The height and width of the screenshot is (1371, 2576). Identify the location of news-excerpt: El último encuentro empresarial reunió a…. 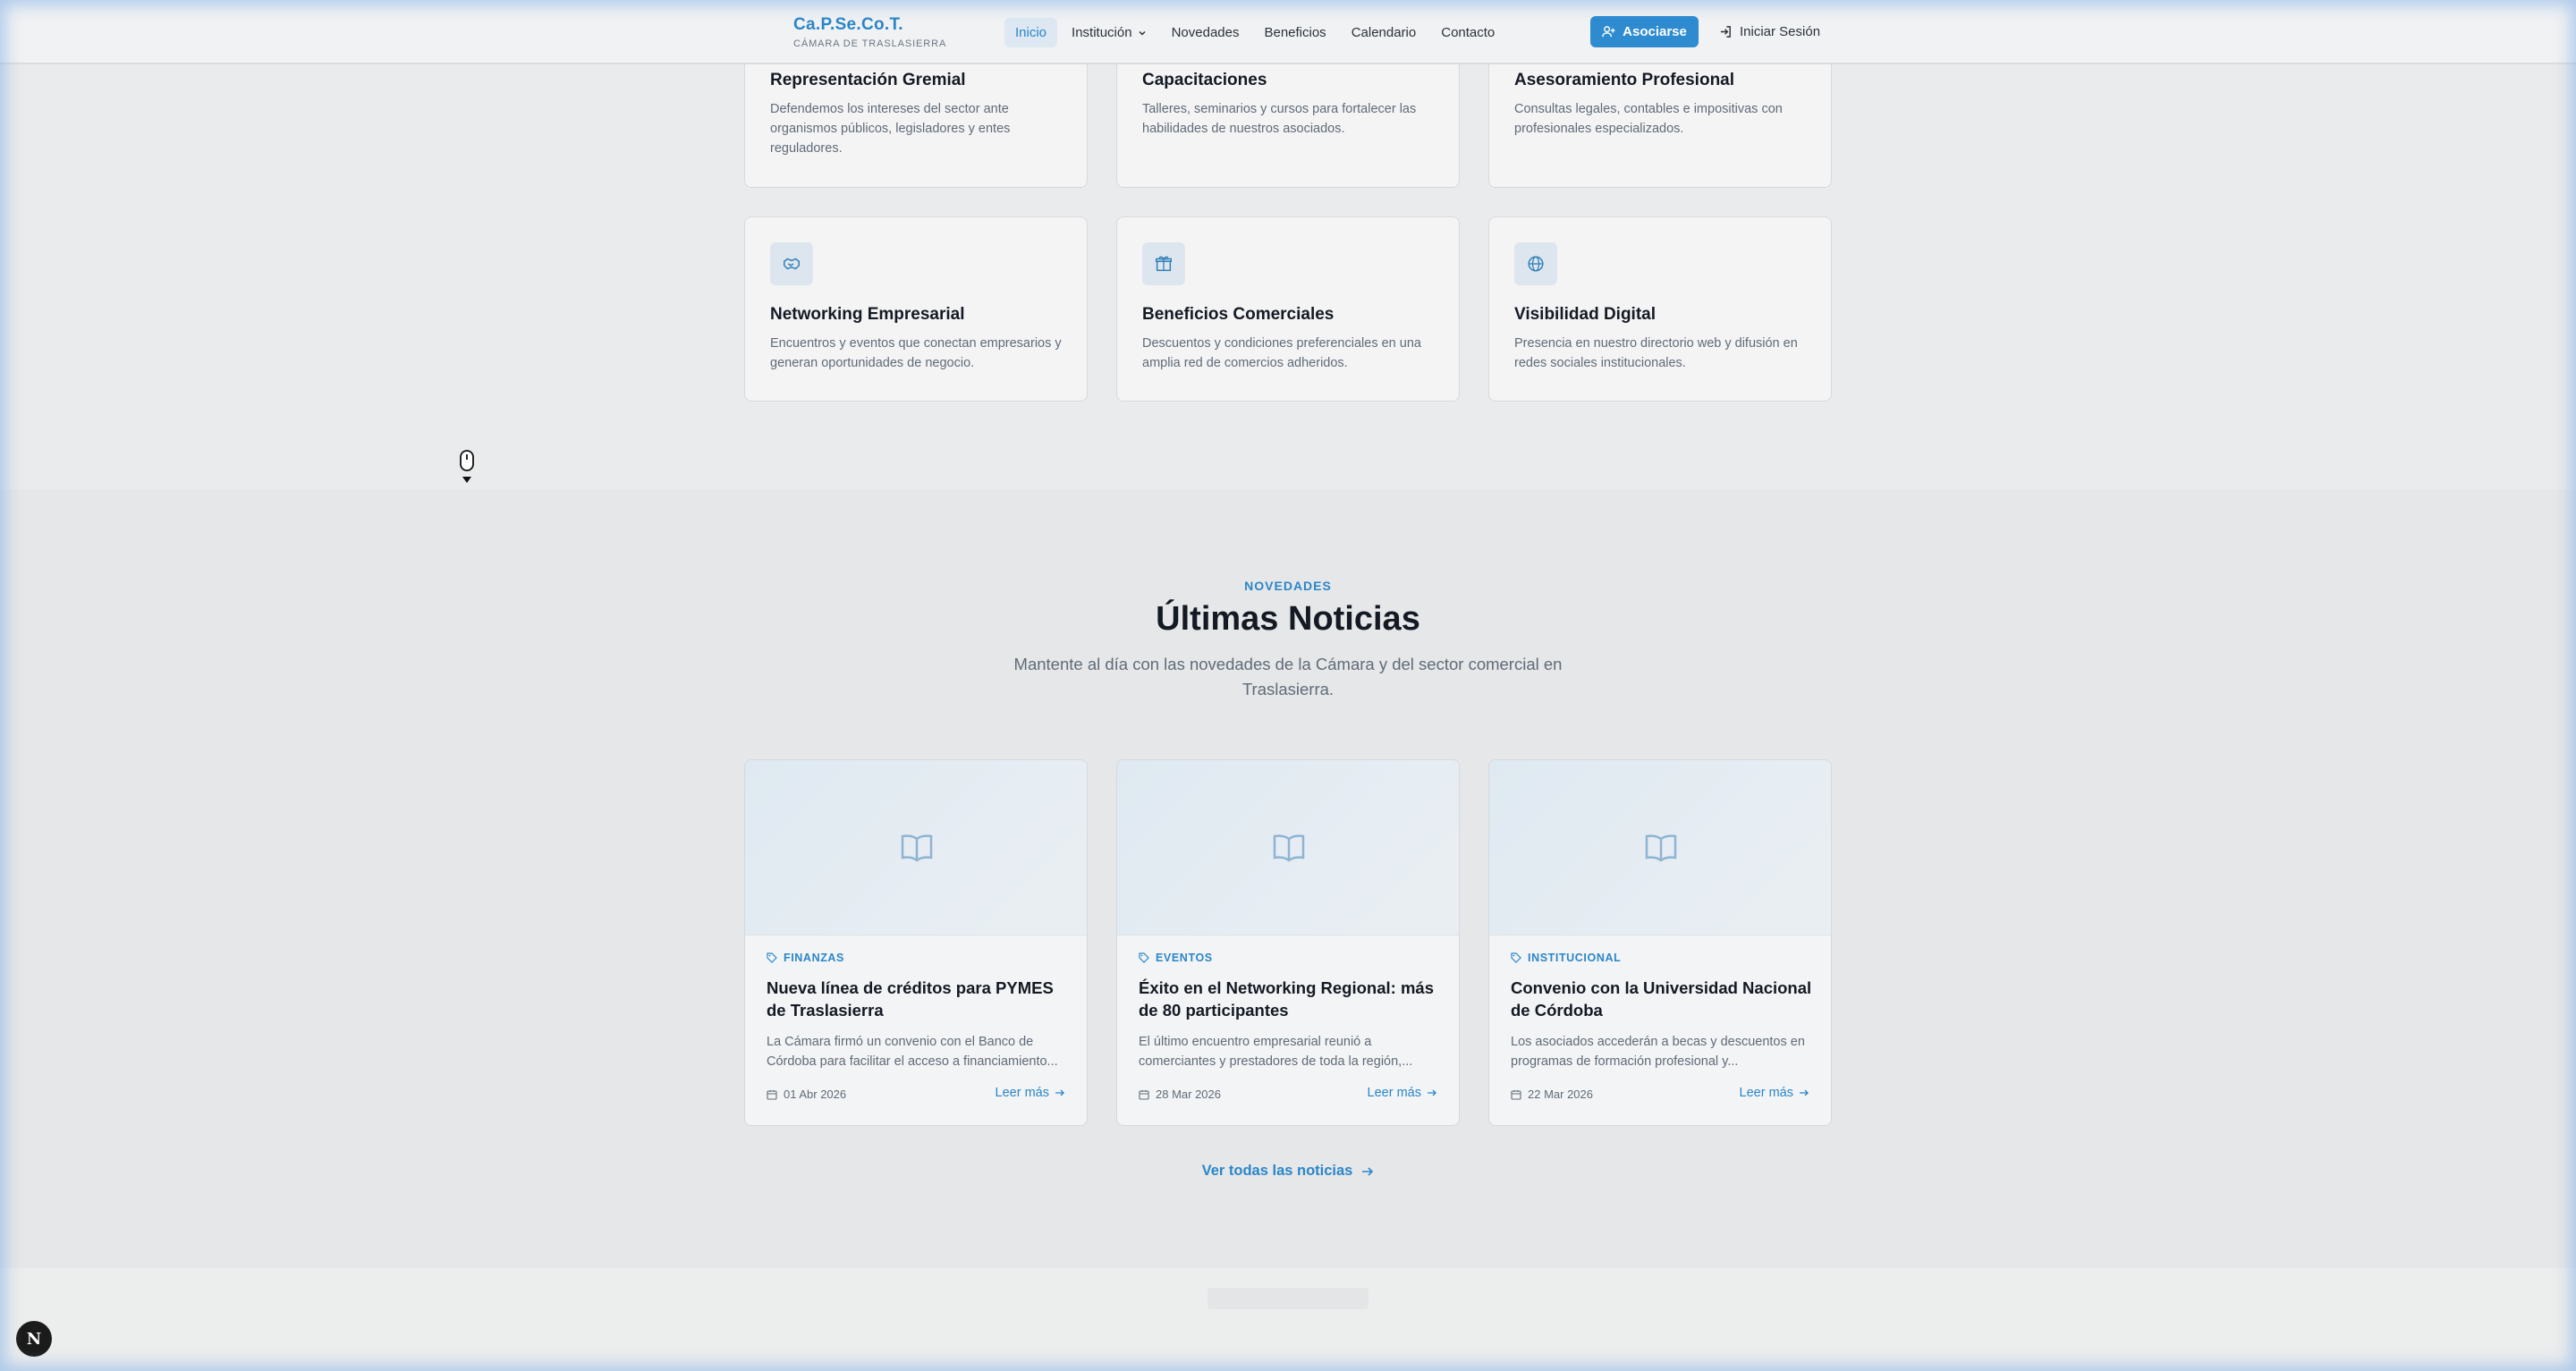
(1276, 1052).